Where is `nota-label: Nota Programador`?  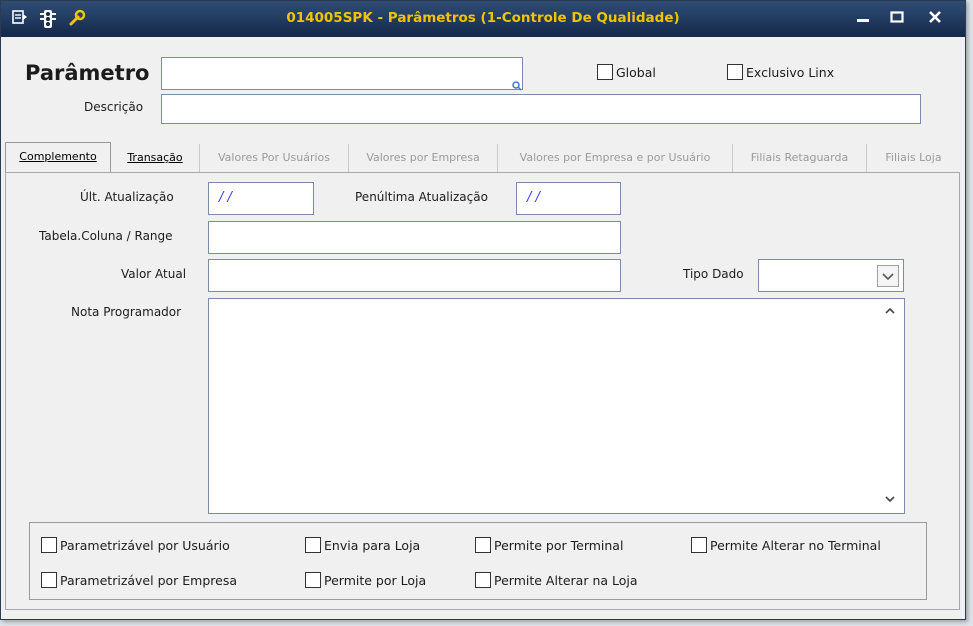 nota-label: Nota Programador is located at coordinates (126, 312).